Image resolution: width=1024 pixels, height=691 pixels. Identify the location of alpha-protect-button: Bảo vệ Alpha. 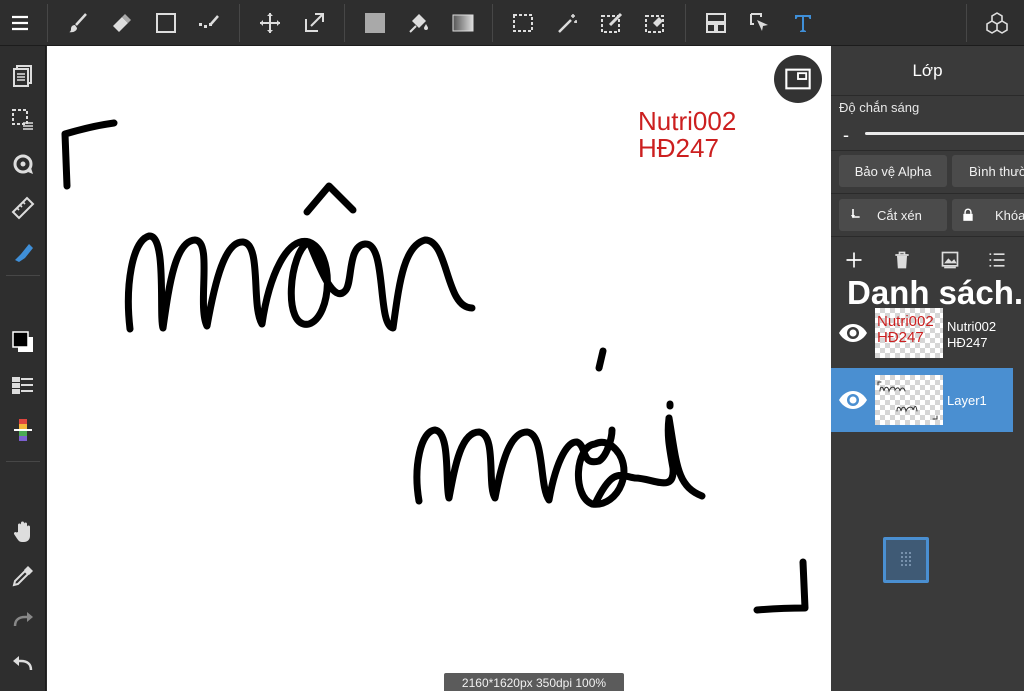
(893, 171).